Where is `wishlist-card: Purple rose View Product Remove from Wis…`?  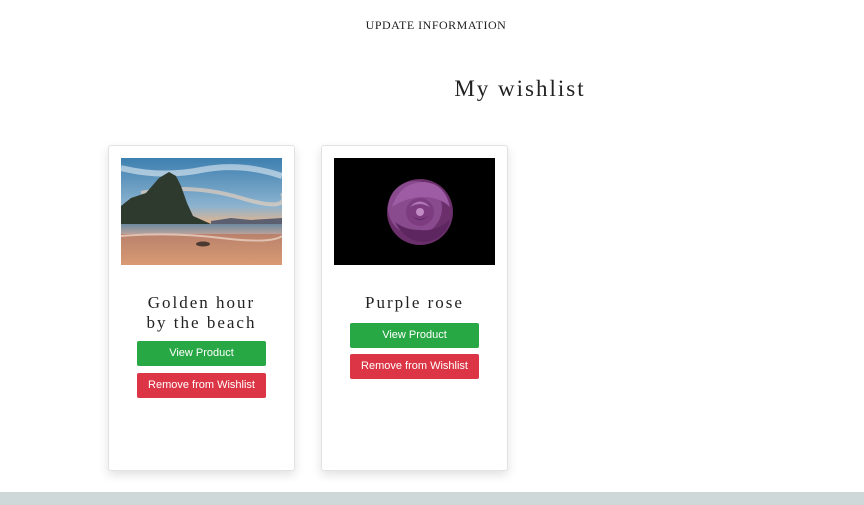
wishlist-card: Purple rose View Product Remove from Wis… is located at coordinates (414, 308).